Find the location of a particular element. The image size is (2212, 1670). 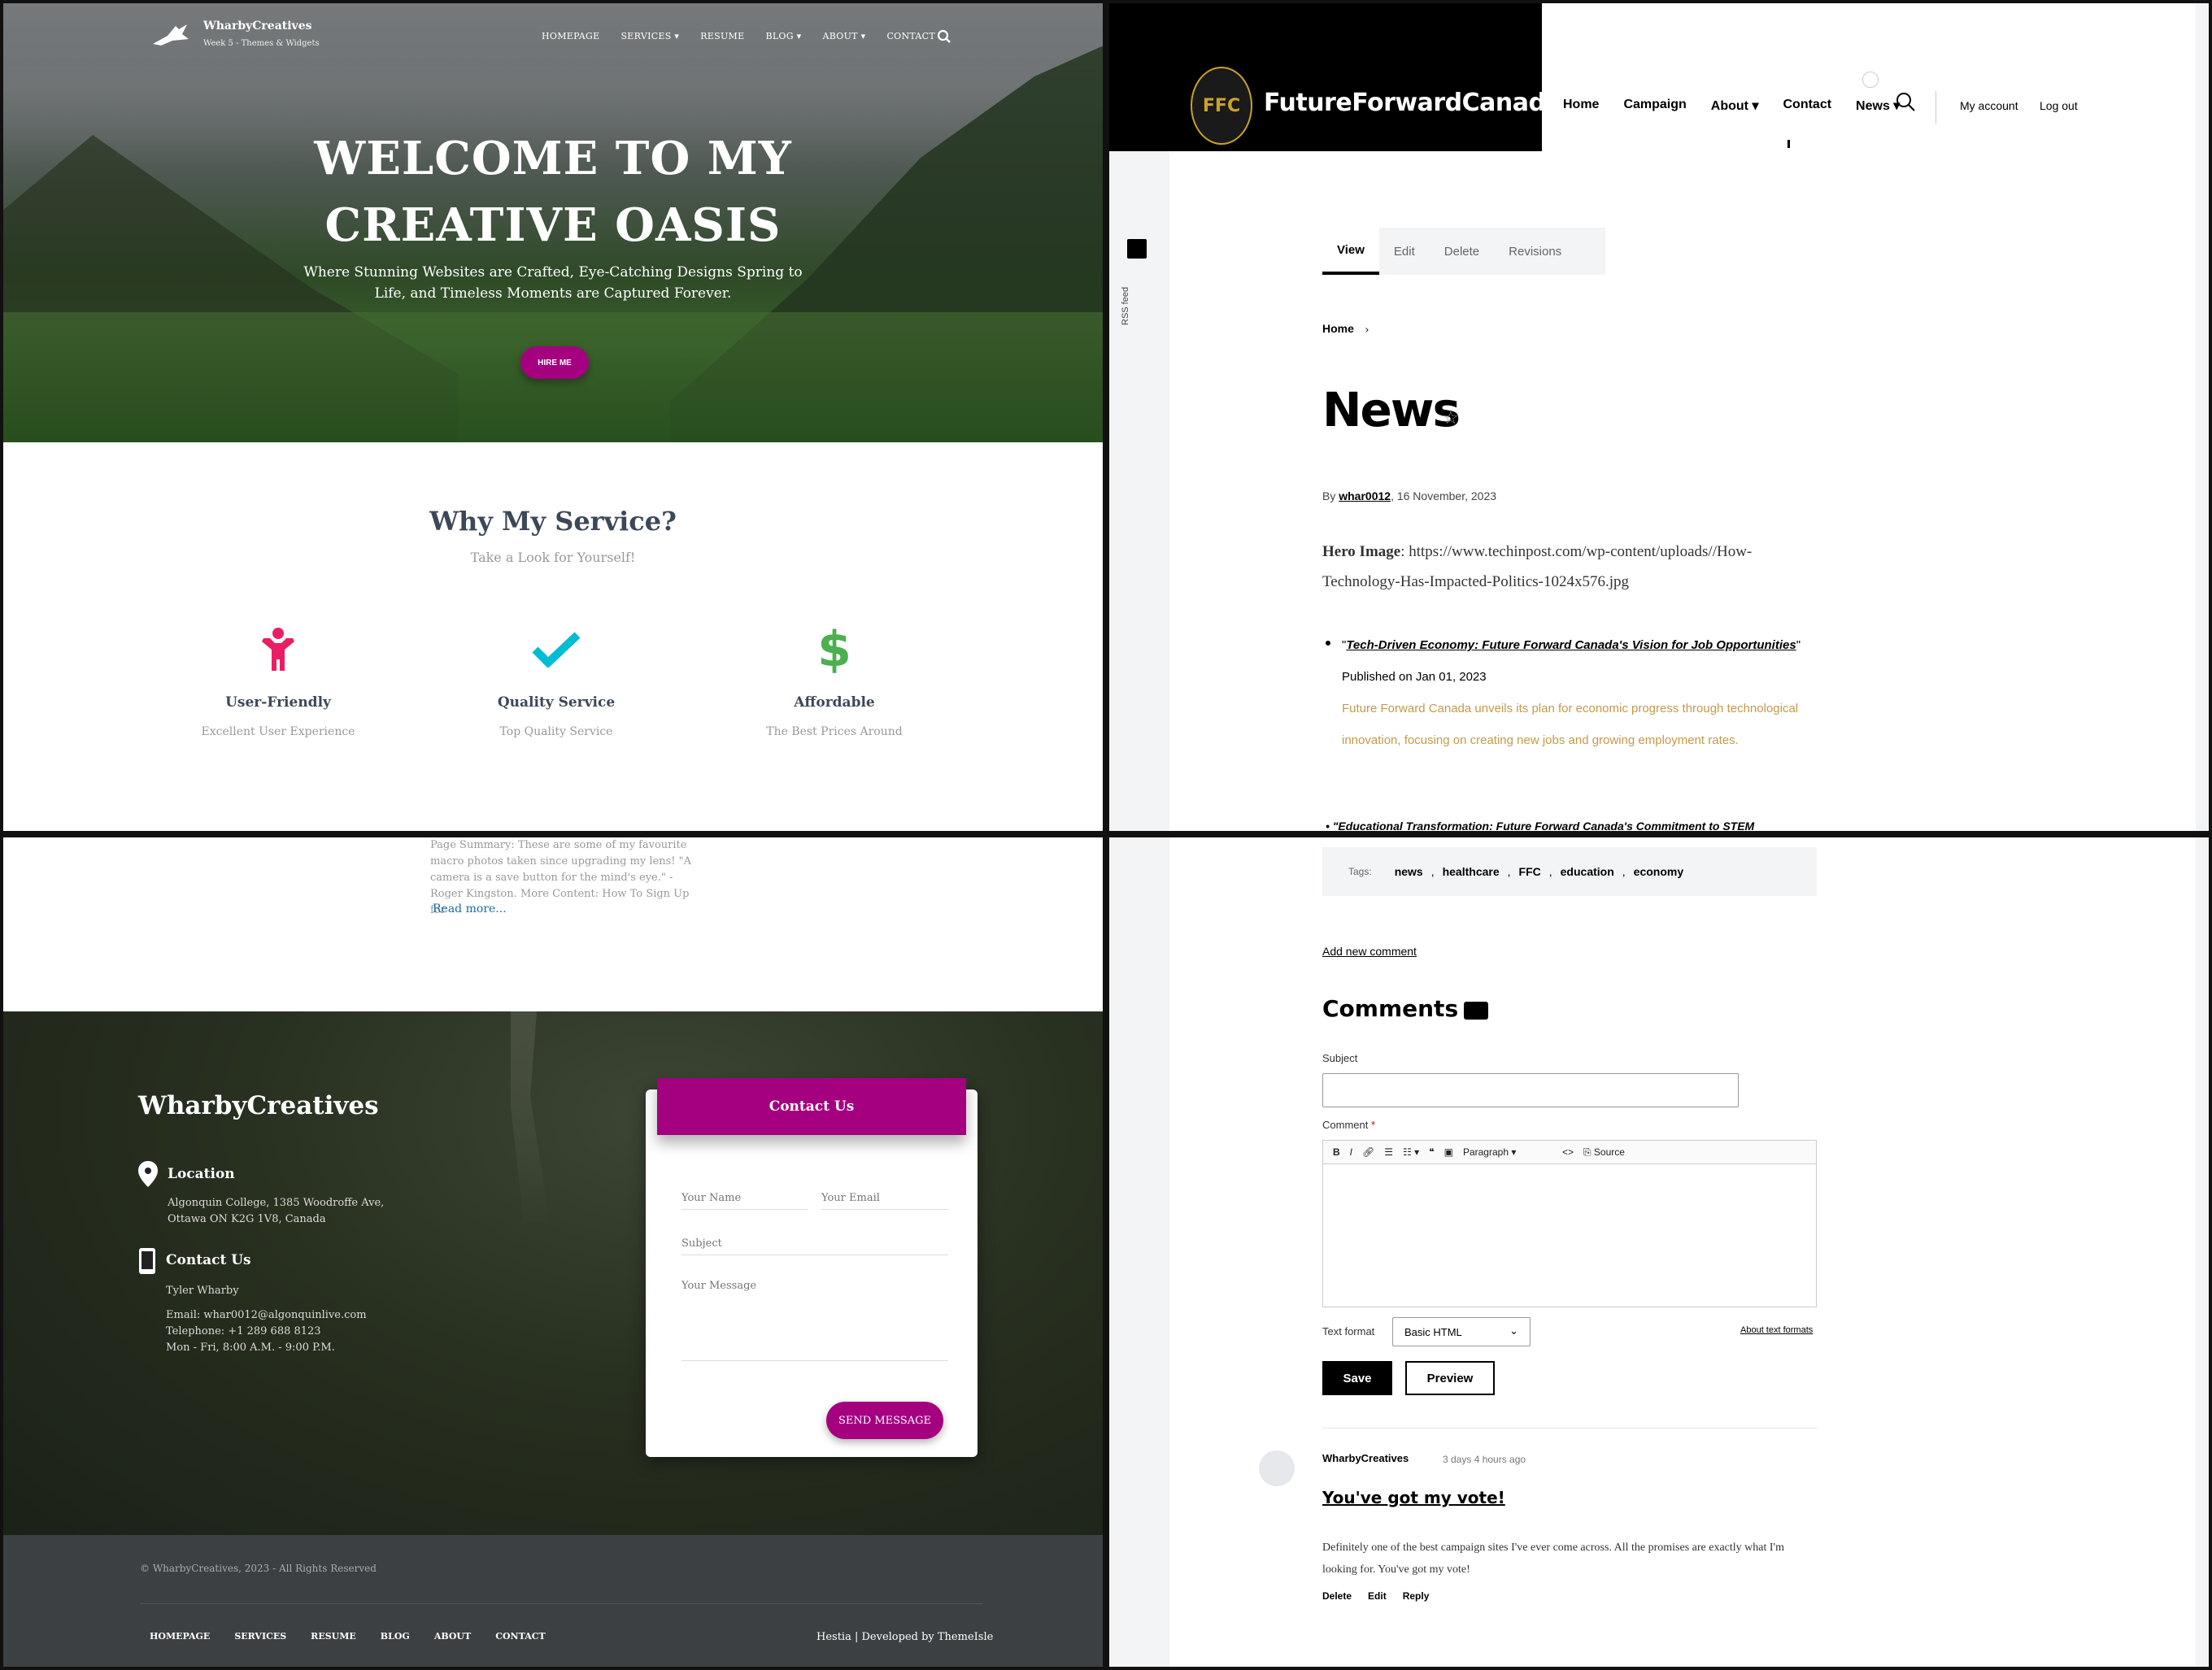

byline: By whar0012, 16 November, 2023 is located at coordinates (1409, 495).